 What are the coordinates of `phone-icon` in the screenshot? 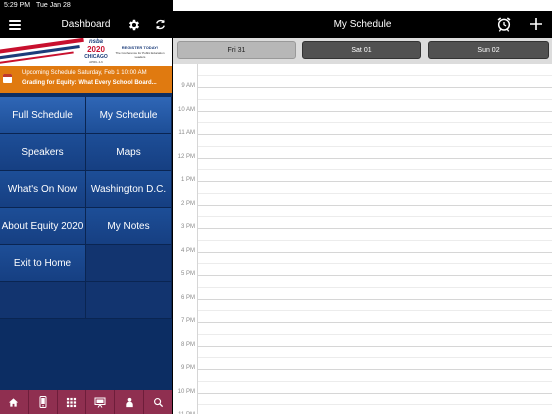 It's located at (43, 402).